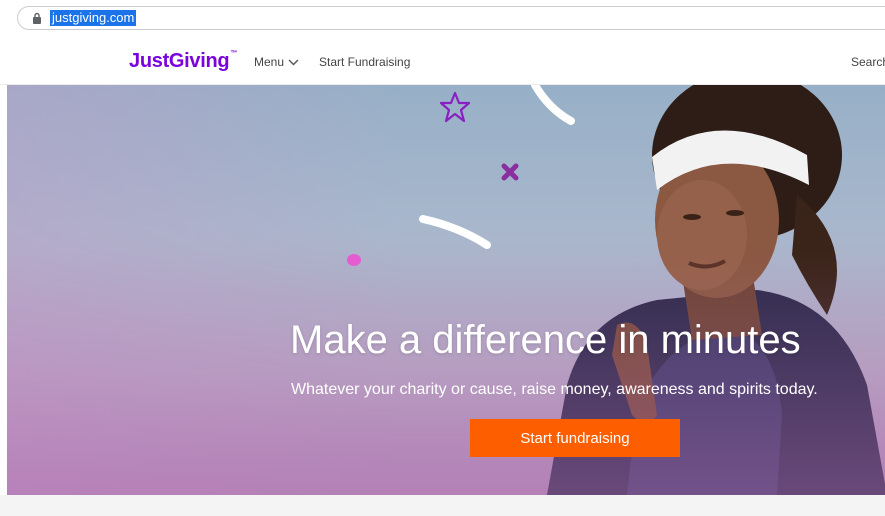  I want to click on browser-address-bar: justgiving.com, so click(442, 20).